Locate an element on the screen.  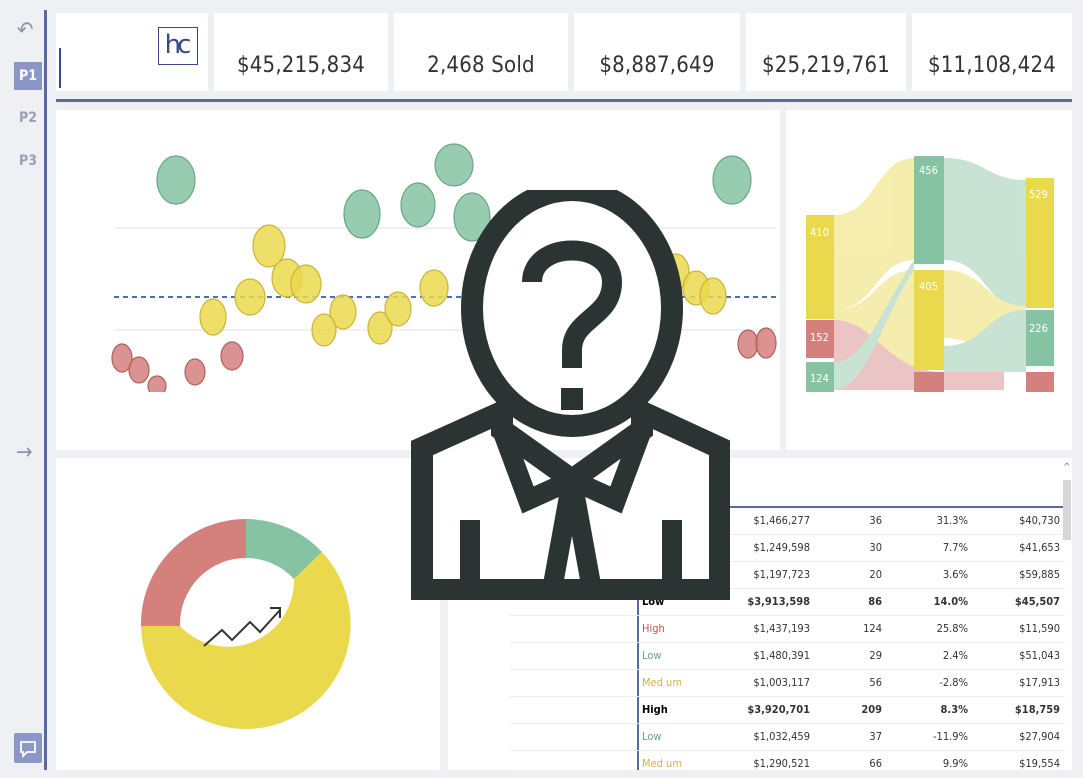
table-row: High $1,437,193 124 25.8% $11,590 is located at coordinates (790, 629).